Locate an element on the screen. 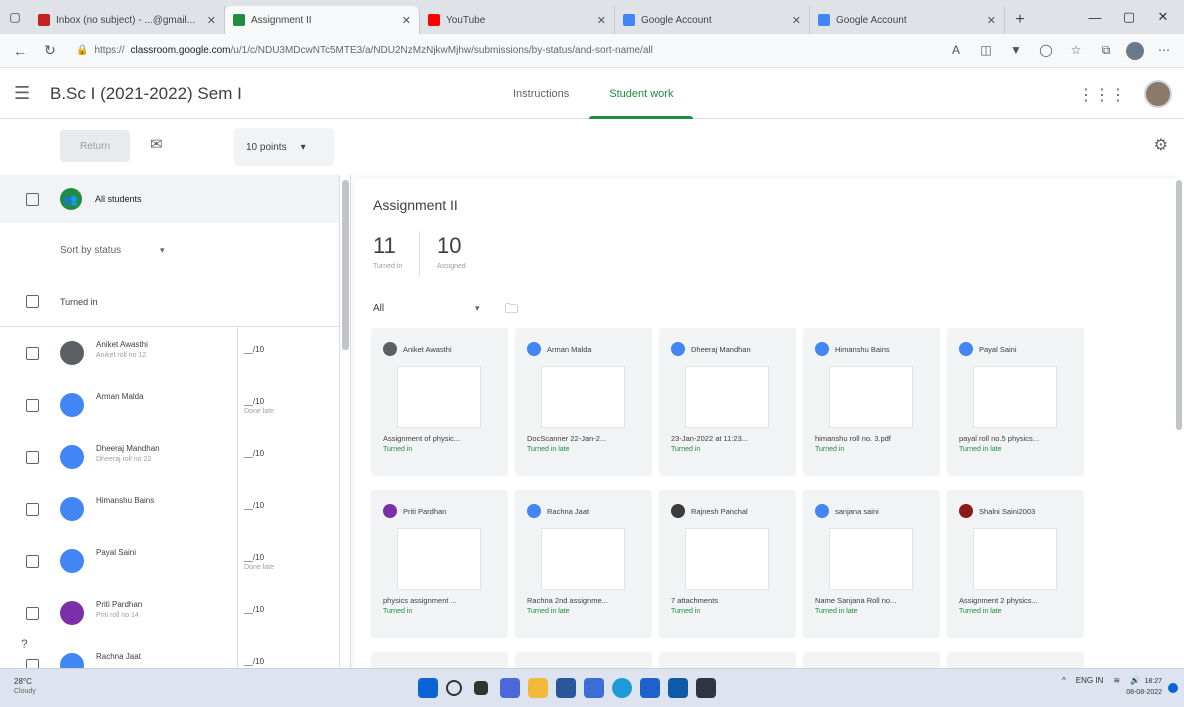 The height and width of the screenshot is (707, 1184). main-scrollbar is located at coordinates (1179, 305).